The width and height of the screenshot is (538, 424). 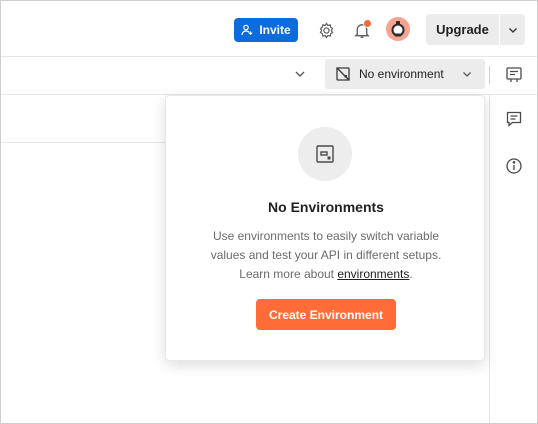 I want to click on top-header: Invite Upgrade, so click(x=269, y=29).